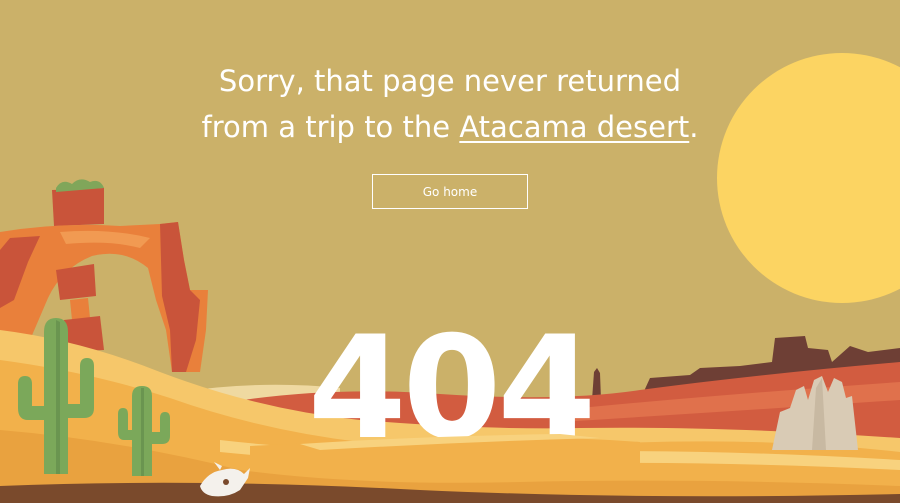 This screenshot has height=503, width=900. What do you see at coordinates (450, 191) in the screenshot?
I see `go-home-button: Go home` at bounding box center [450, 191].